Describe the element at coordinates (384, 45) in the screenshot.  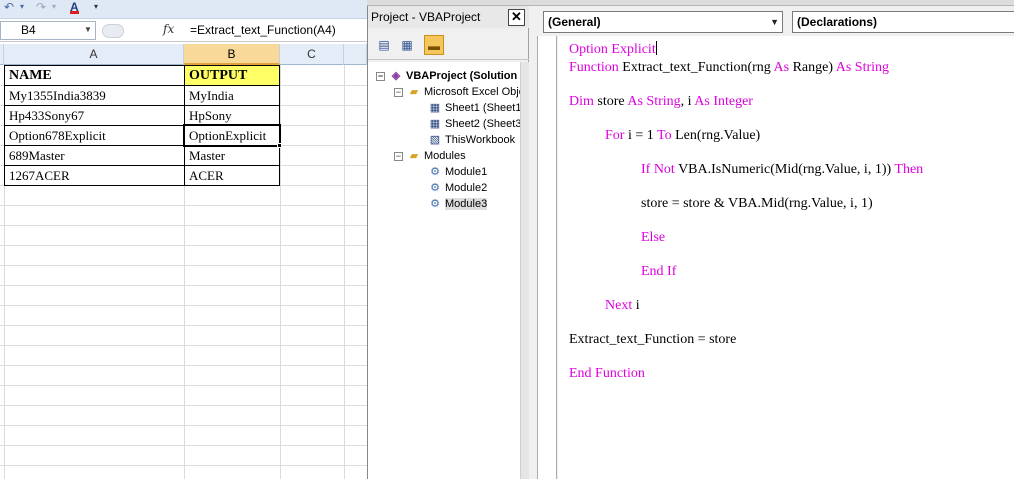
I see `view-code-icon: ▤` at that location.